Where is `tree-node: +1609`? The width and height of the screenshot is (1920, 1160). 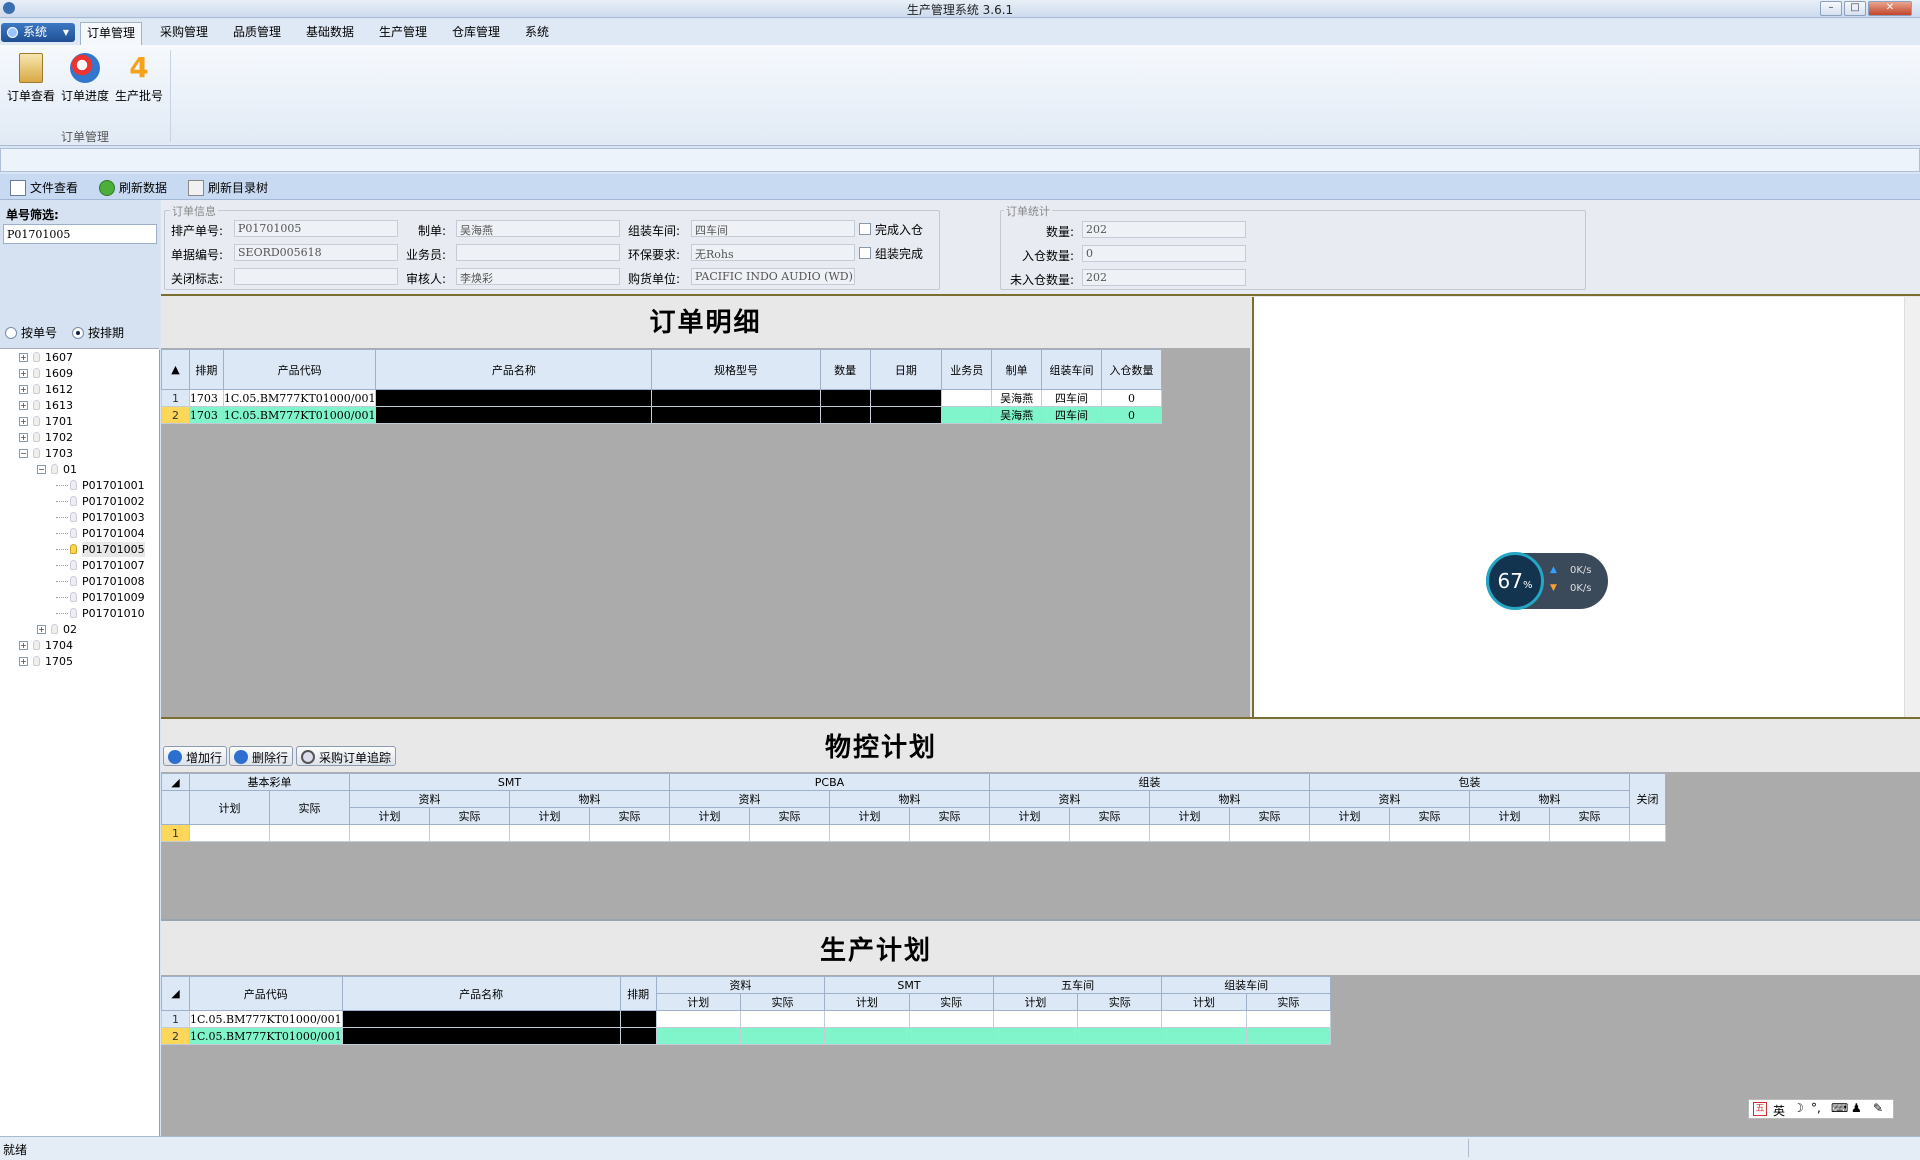
tree-node: +1609 is located at coordinates (46, 373).